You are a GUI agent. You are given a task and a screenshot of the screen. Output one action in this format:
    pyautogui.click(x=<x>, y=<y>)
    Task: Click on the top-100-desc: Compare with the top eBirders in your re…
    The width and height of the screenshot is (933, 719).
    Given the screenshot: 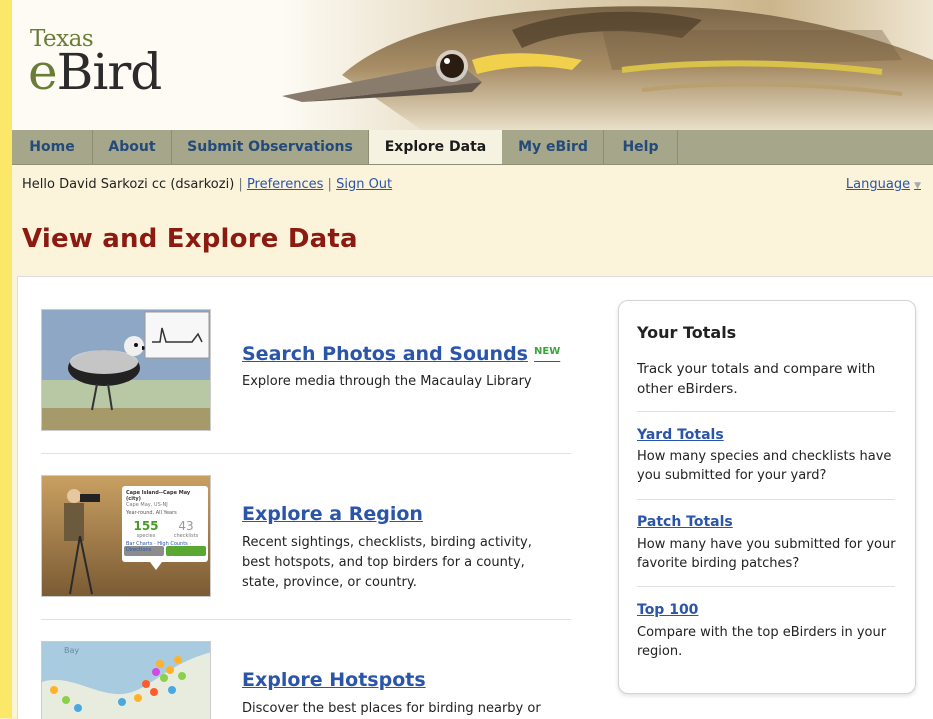 What is the action you would take?
    pyautogui.click(x=762, y=642)
    